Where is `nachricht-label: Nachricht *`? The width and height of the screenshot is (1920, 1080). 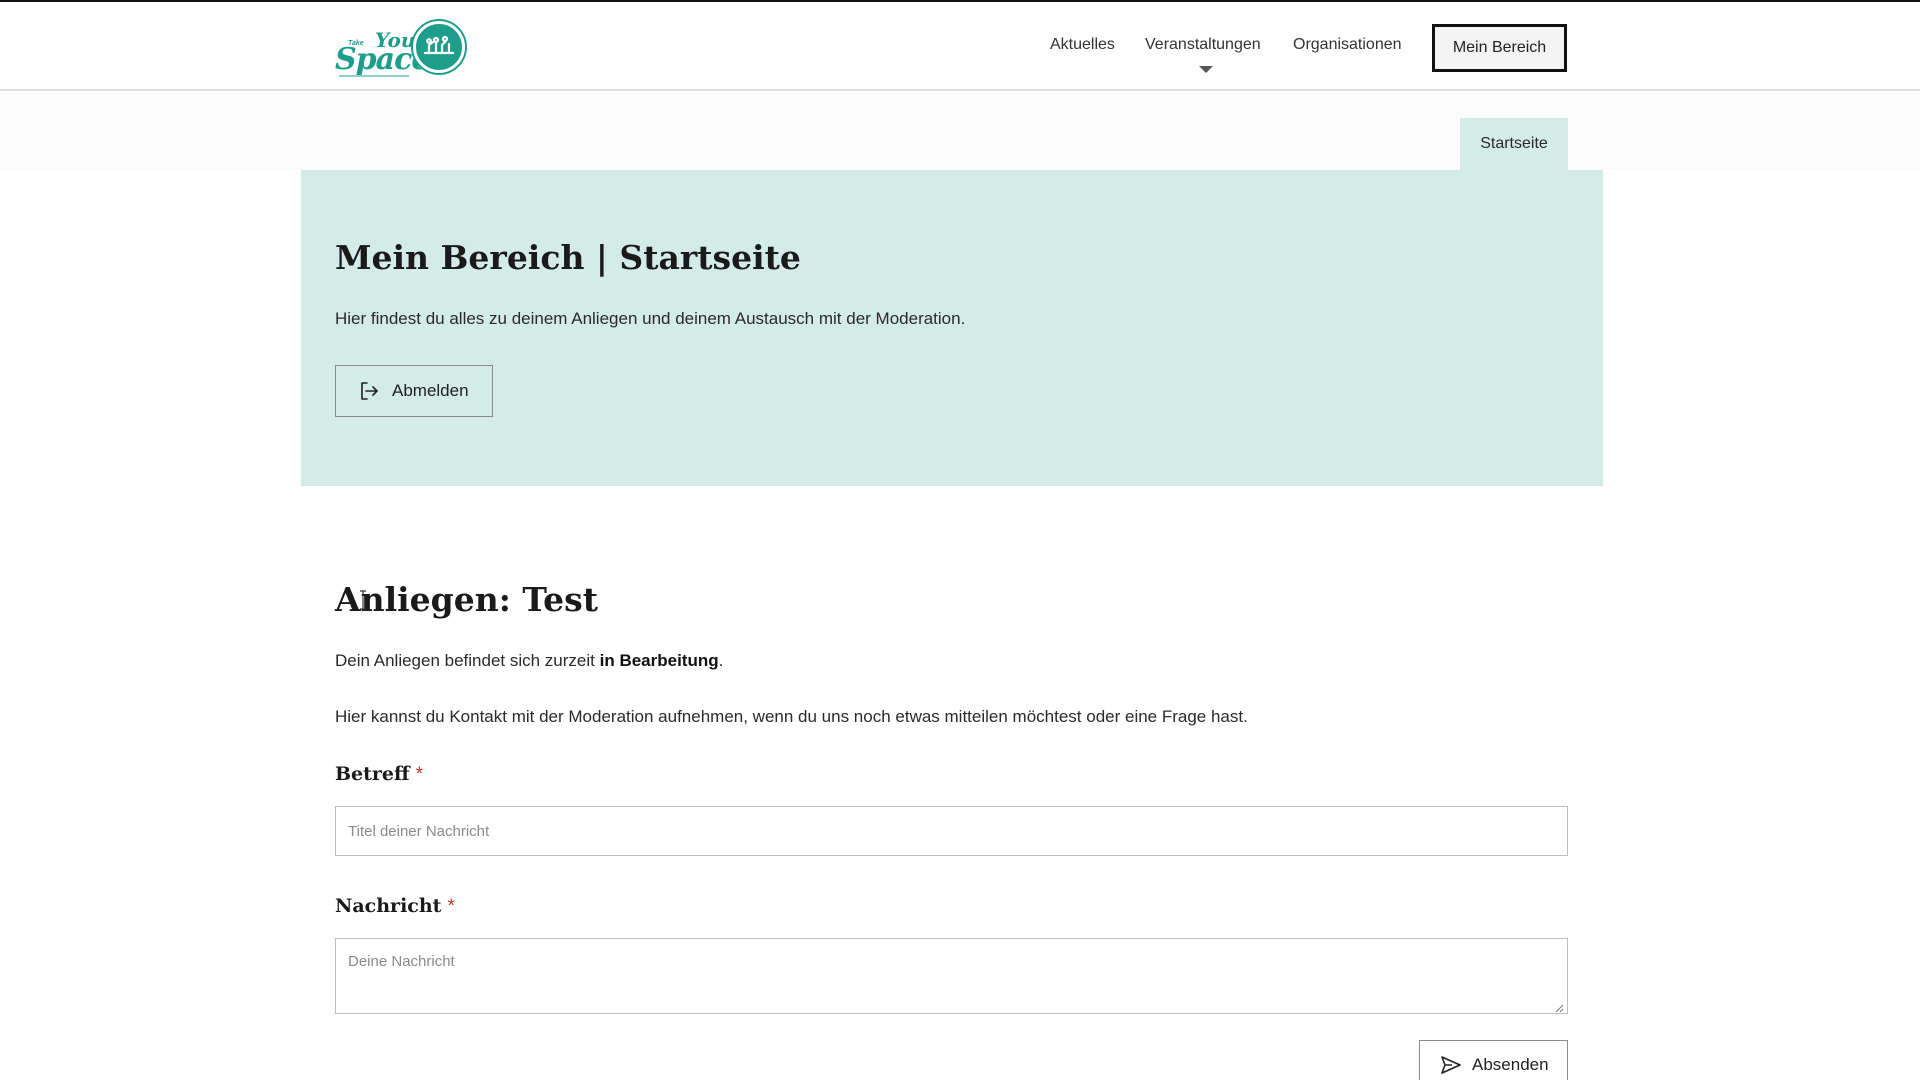
nachricht-label: Nachricht * is located at coordinates (395, 906).